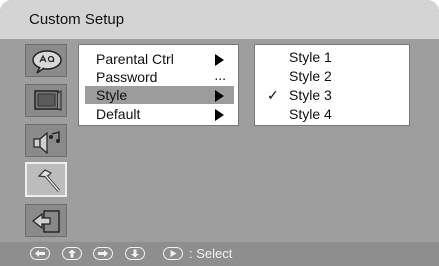  Describe the element at coordinates (173, 253) in the screenshot. I see `play-icon` at that location.